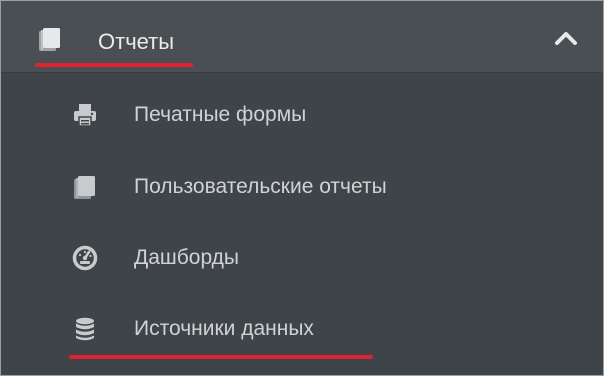 The width and height of the screenshot is (604, 376). I want to click on section-title: Отчеты, so click(136, 41).